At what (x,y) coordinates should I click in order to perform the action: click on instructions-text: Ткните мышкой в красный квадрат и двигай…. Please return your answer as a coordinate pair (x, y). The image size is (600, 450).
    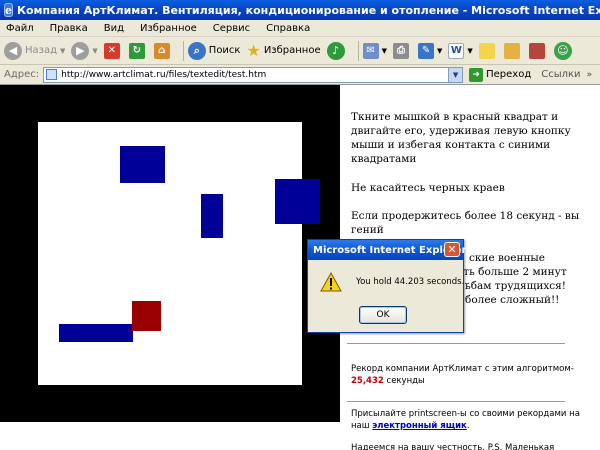
    Looking at the image, I should click on (461, 138).